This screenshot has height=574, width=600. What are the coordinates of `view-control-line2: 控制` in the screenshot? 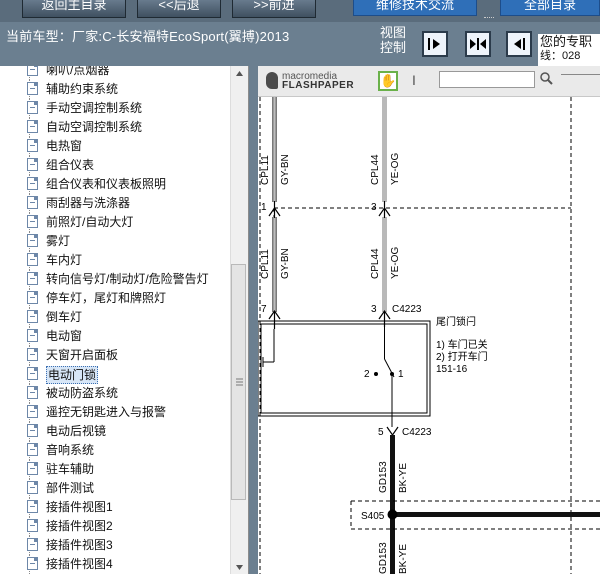 It's located at (393, 47).